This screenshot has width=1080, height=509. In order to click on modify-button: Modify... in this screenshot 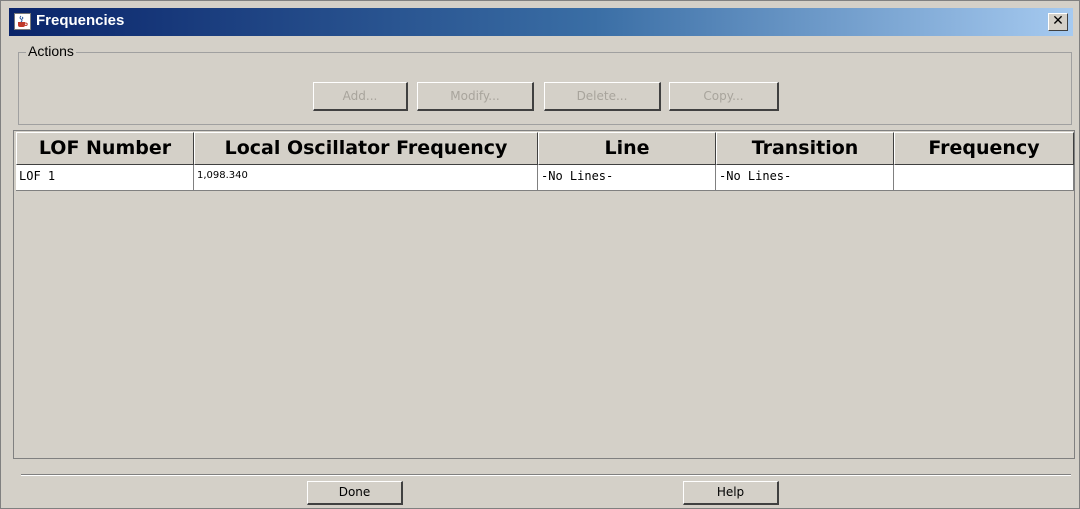, I will do `click(475, 96)`.